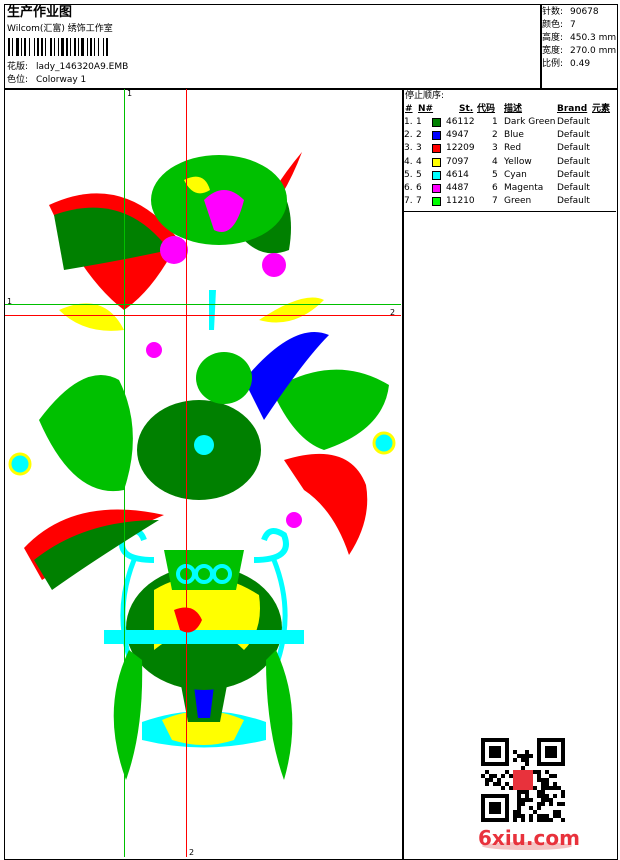 This screenshot has width=620, height=860. Describe the element at coordinates (18, 80) in the screenshot. I see `colorway-label: 色位:` at that location.